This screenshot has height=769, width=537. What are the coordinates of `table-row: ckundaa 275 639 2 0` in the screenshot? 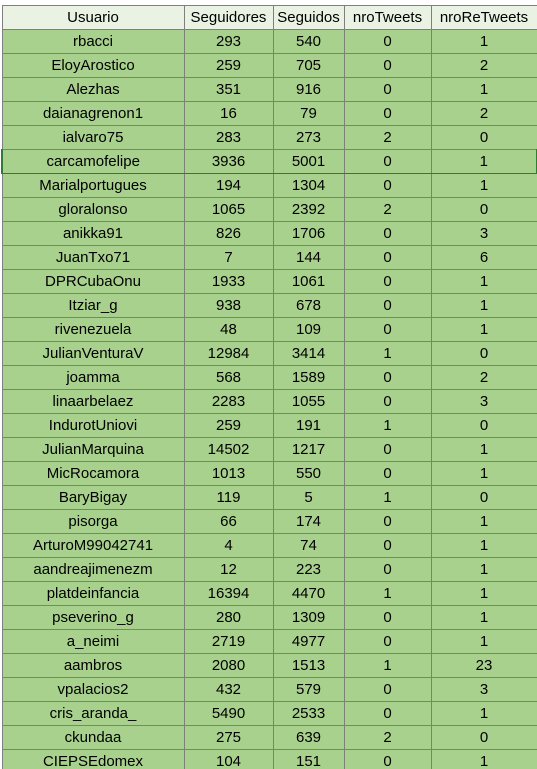 It's located at (269, 737).